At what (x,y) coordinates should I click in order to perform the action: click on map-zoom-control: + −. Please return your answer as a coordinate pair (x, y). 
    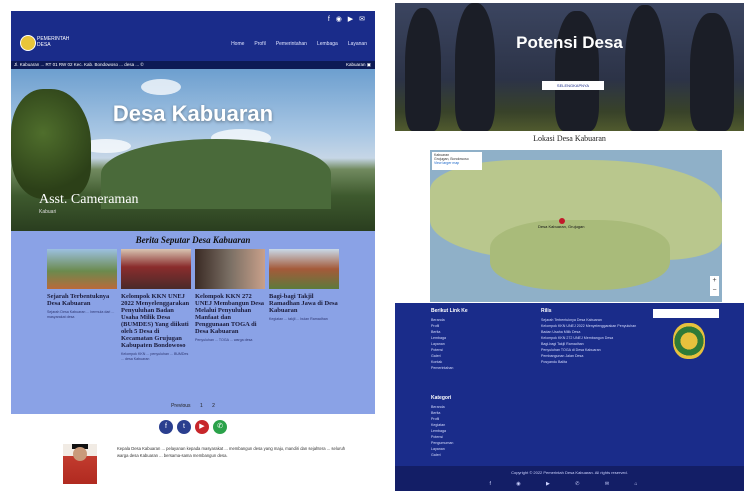
    Looking at the image, I should click on (714, 286).